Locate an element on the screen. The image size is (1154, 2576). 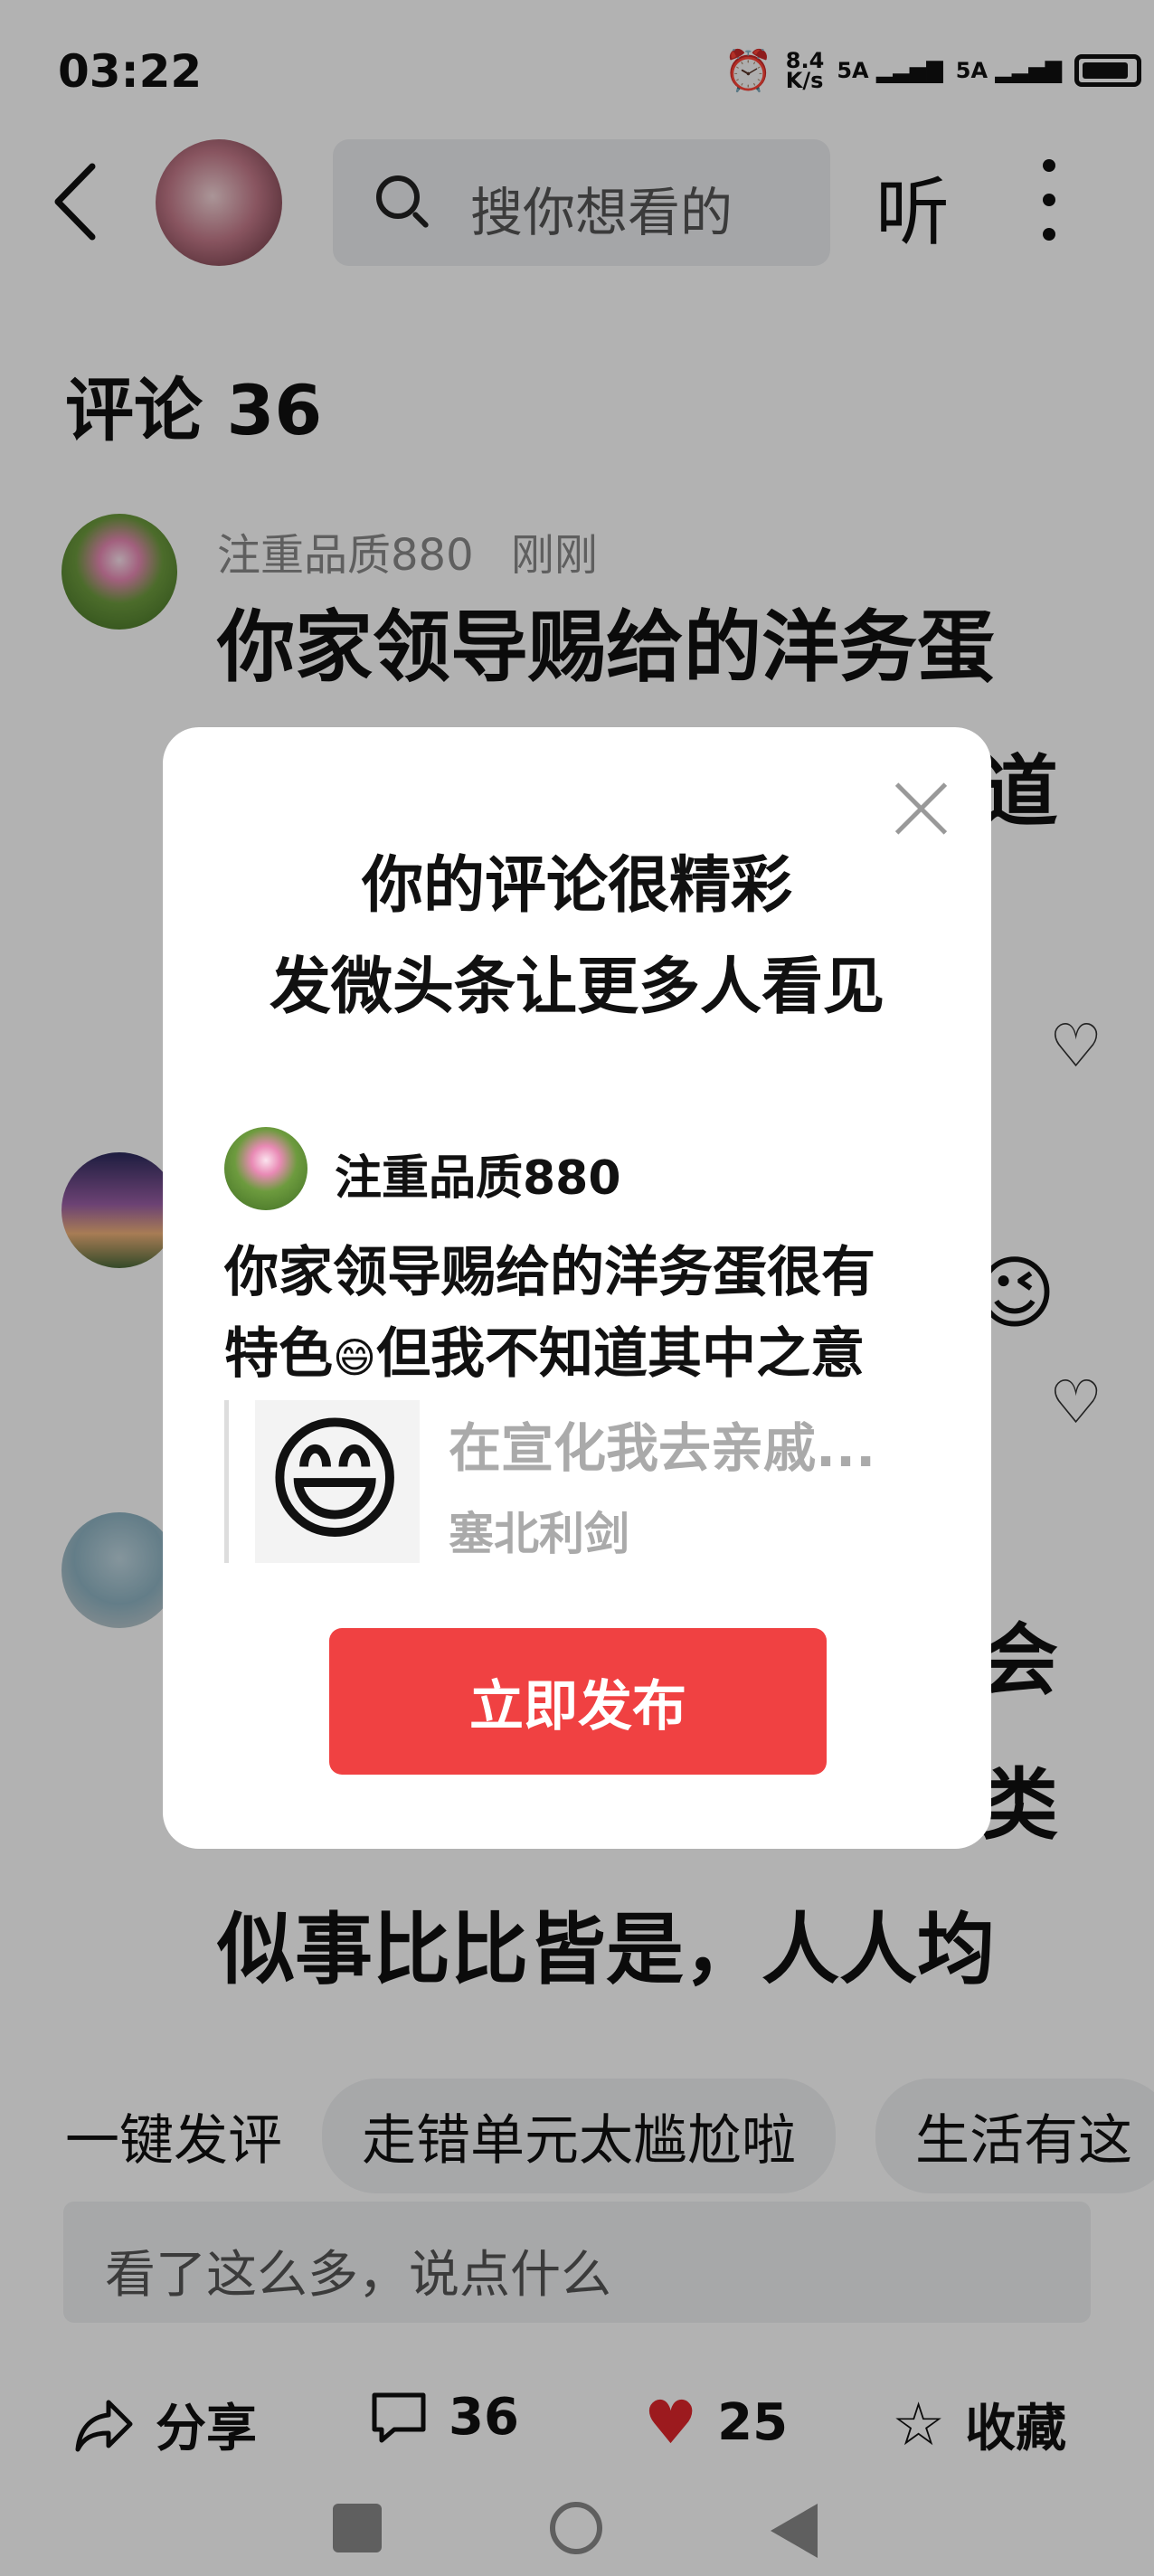
quote-divider is located at coordinates (226, 1482).